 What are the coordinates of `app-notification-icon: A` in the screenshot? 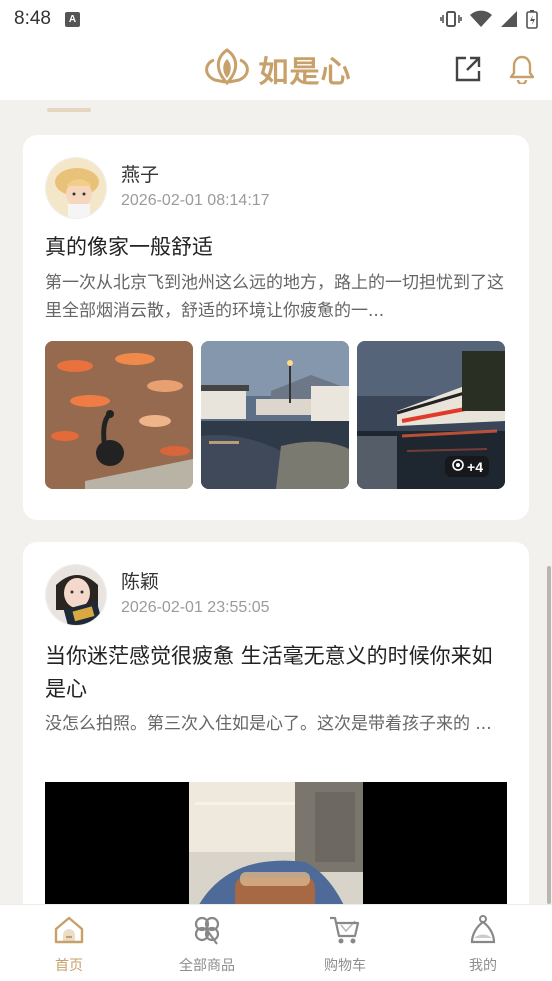 It's located at (72, 19).